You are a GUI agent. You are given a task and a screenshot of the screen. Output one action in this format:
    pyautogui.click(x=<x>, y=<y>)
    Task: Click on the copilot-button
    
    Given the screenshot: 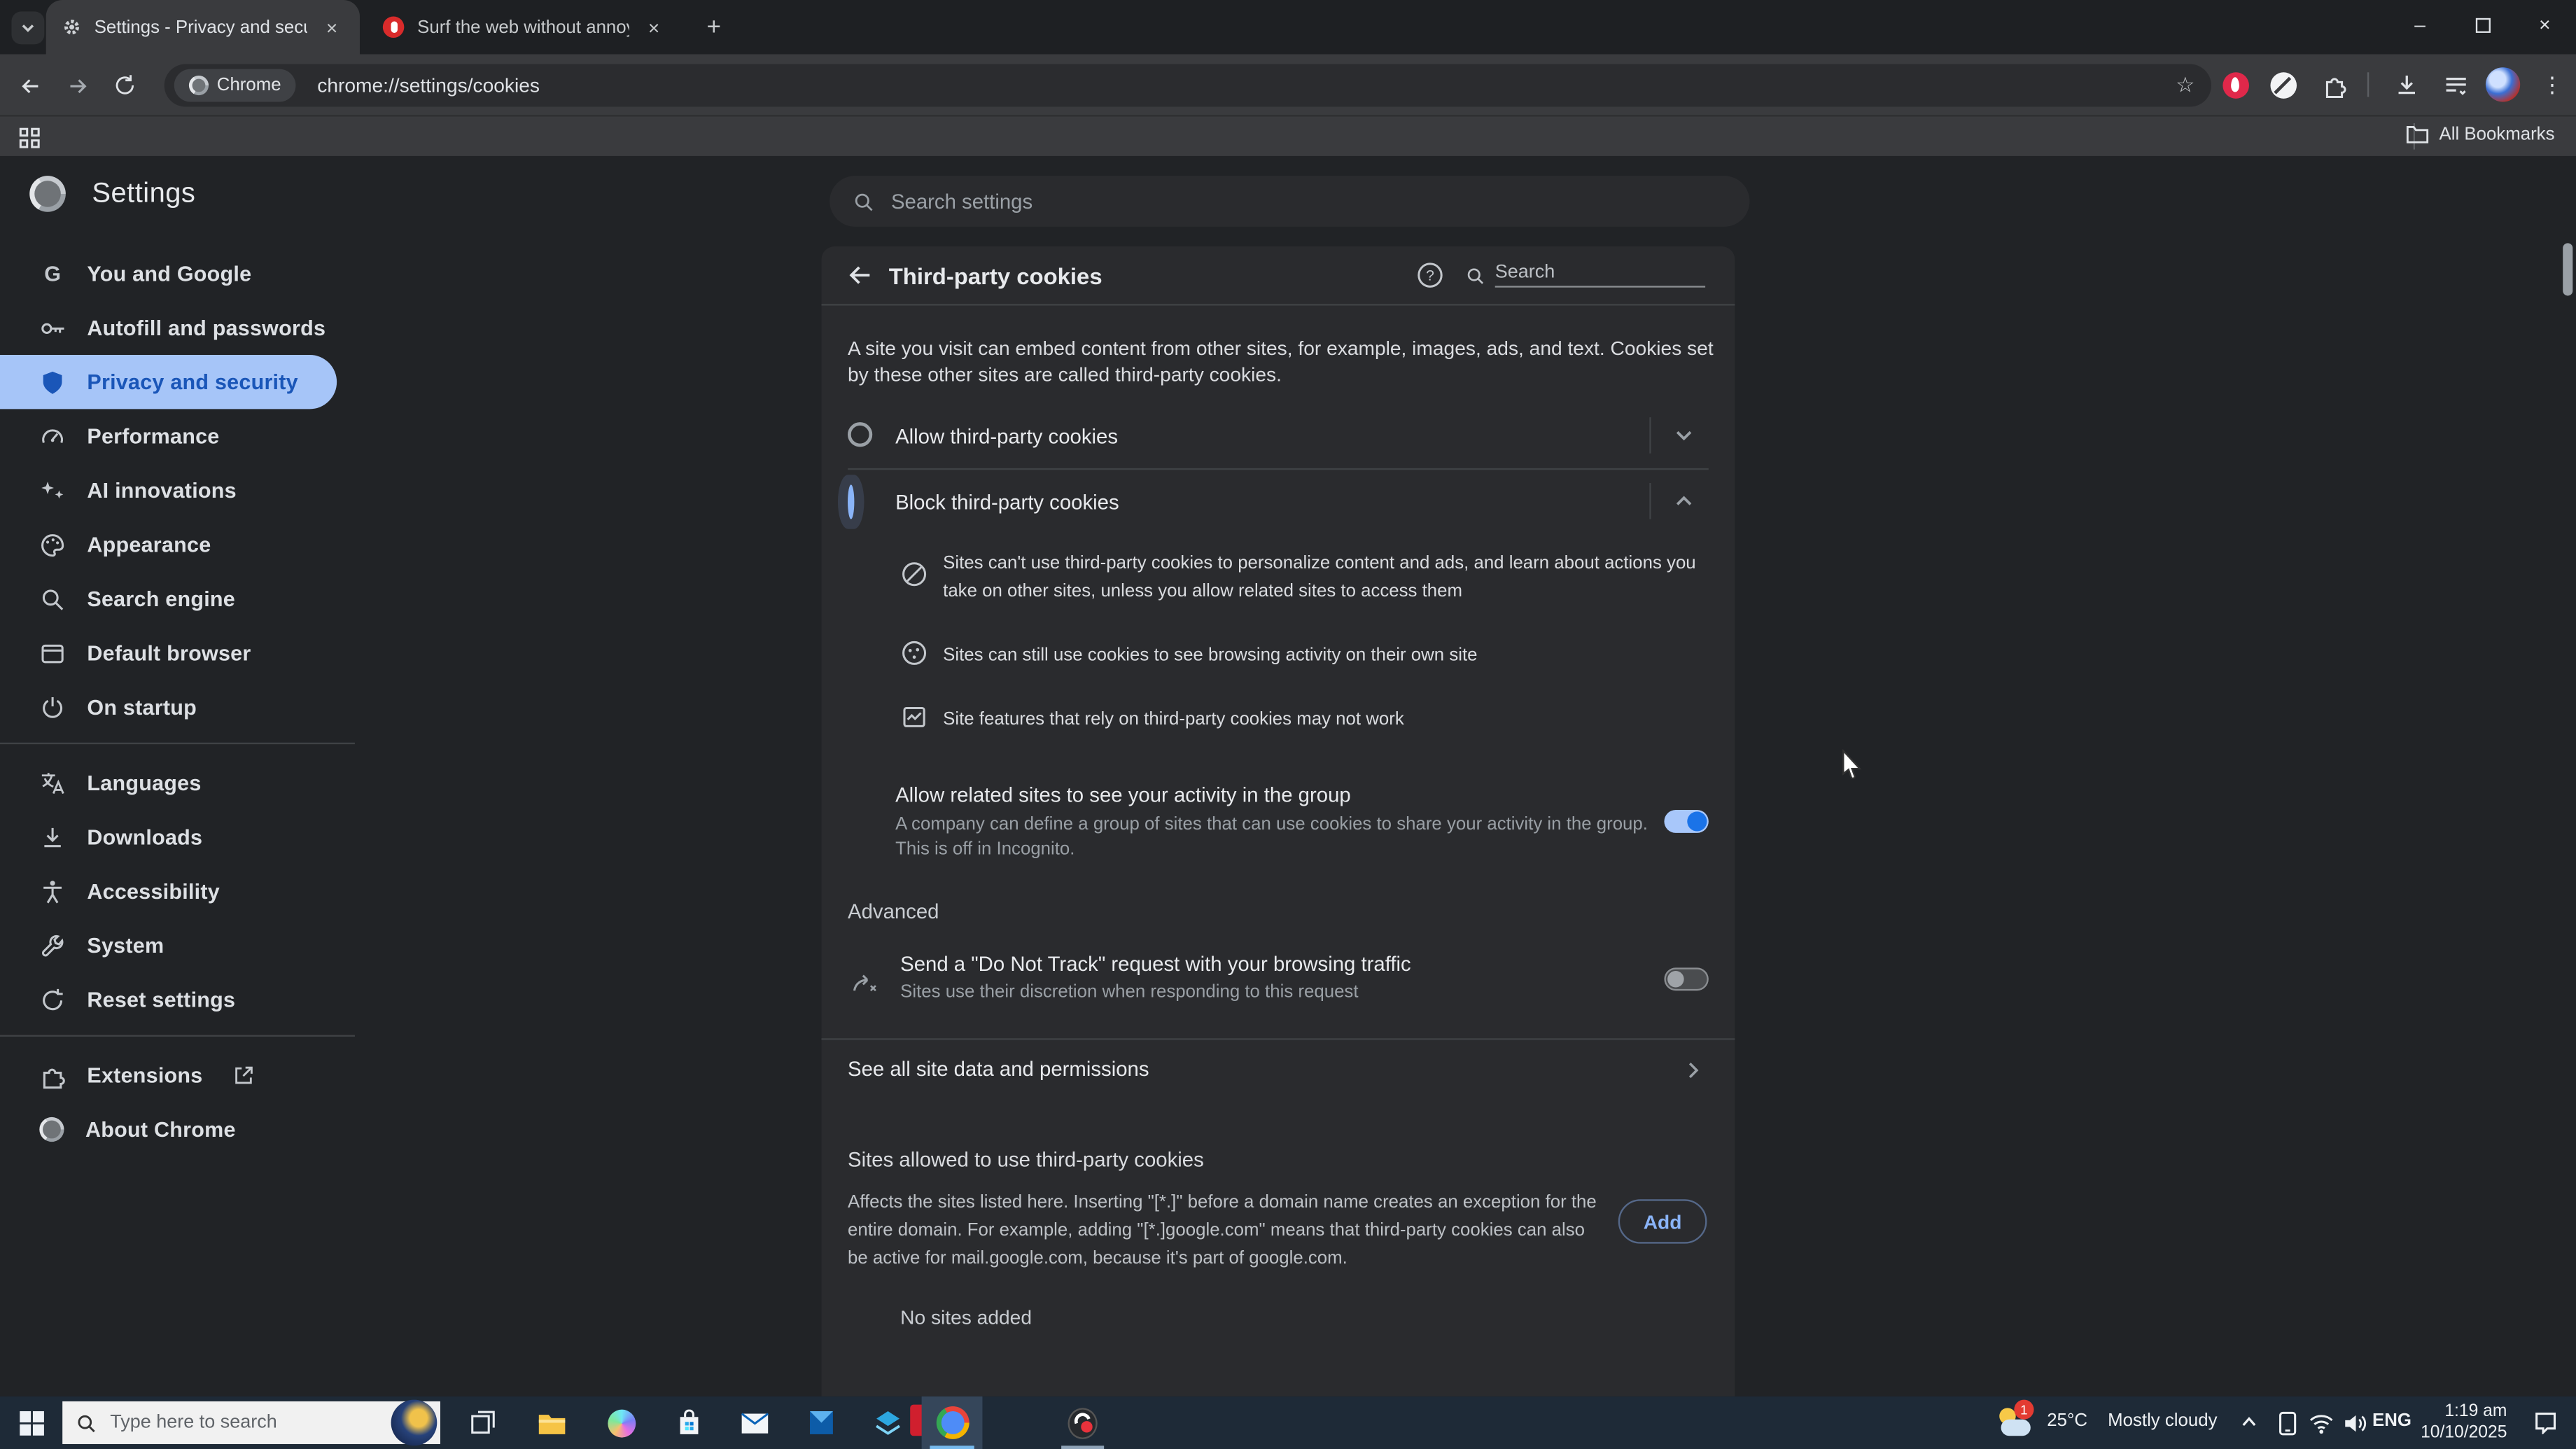 What is the action you would take?
    pyautogui.click(x=621, y=1422)
    